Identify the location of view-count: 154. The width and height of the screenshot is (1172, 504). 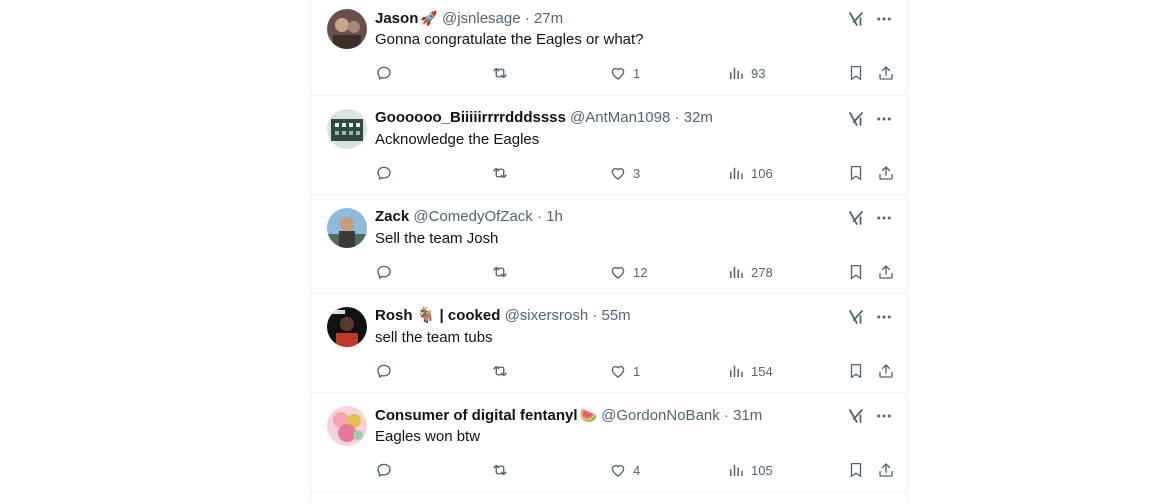
(762, 371).